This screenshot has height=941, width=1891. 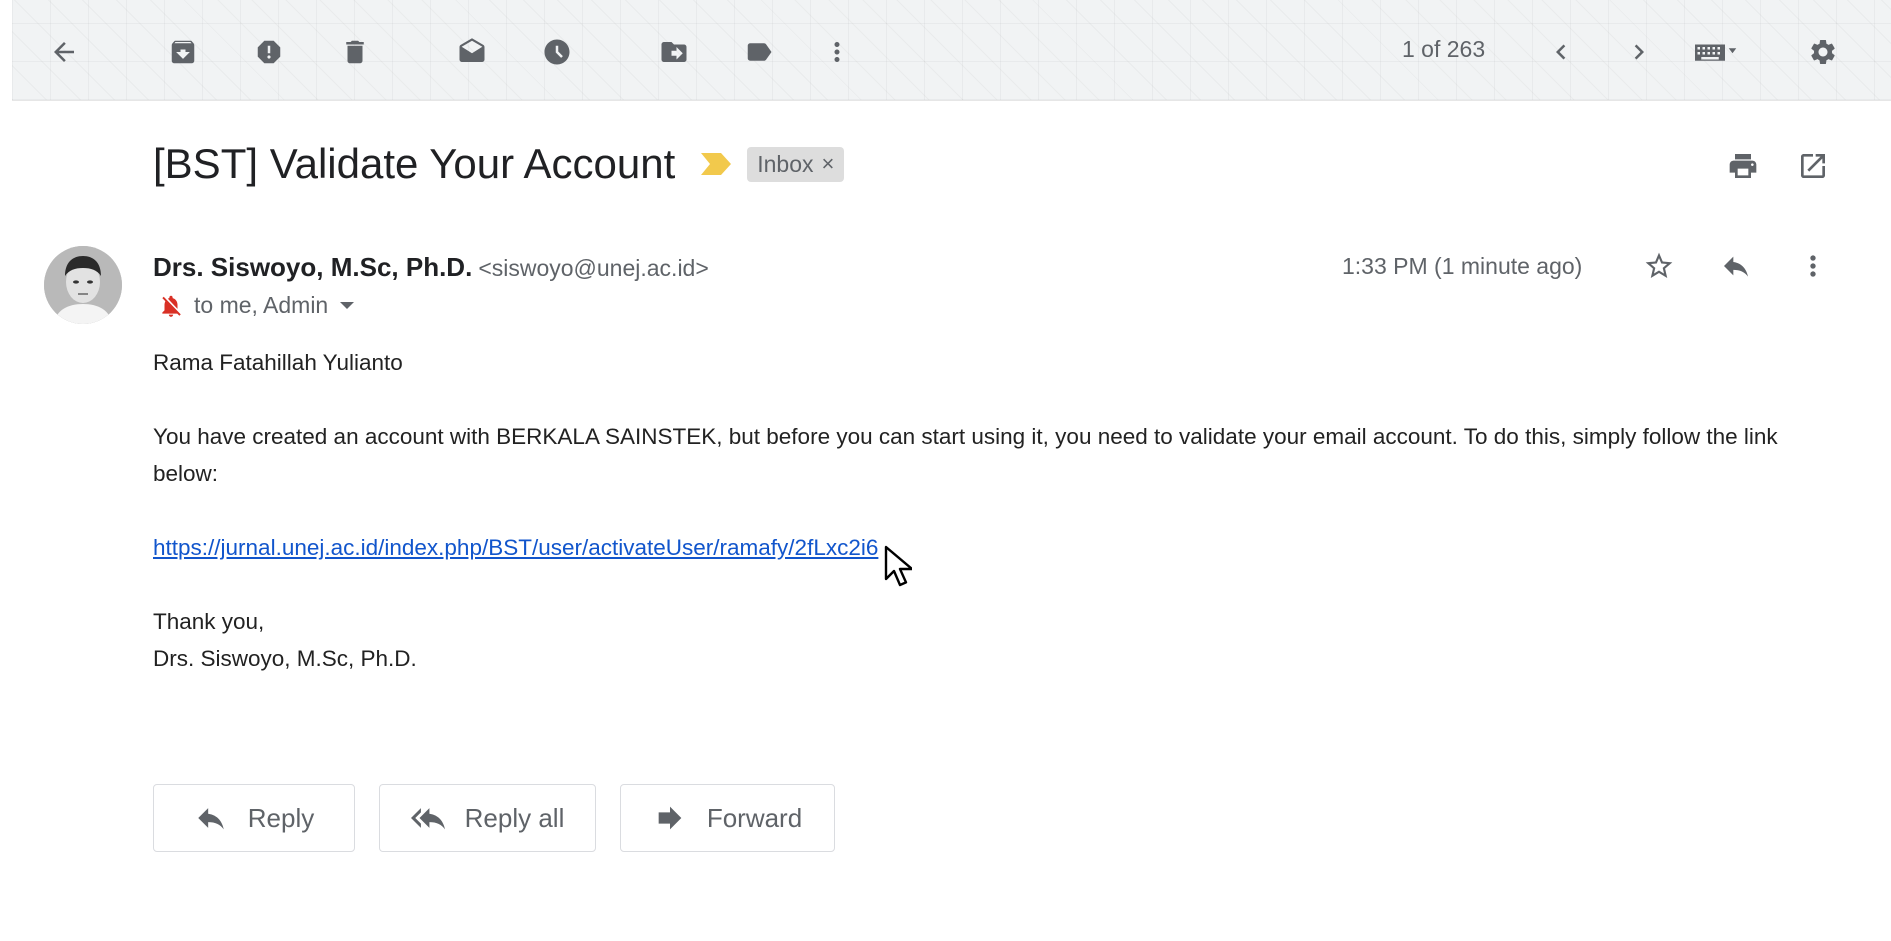 I want to click on archive-icon, so click(x=183, y=52).